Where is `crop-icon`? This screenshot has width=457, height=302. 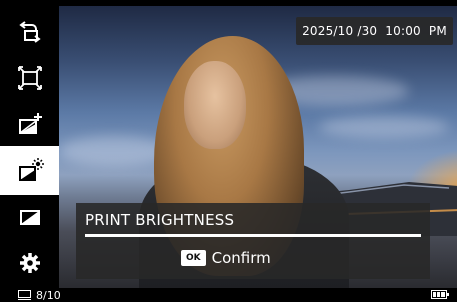 crop-icon is located at coordinates (29, 77).